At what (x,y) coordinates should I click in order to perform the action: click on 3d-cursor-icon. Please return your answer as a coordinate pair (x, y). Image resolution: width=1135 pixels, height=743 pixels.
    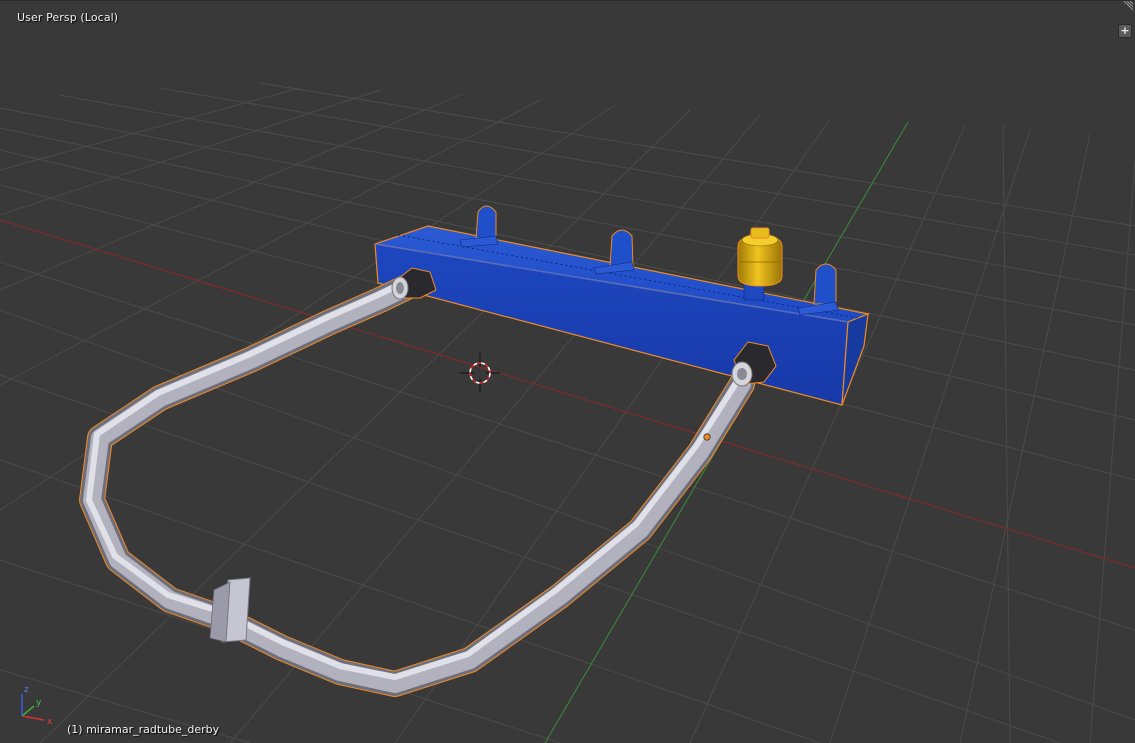
    Looking at the image, I should click on (480, 373).